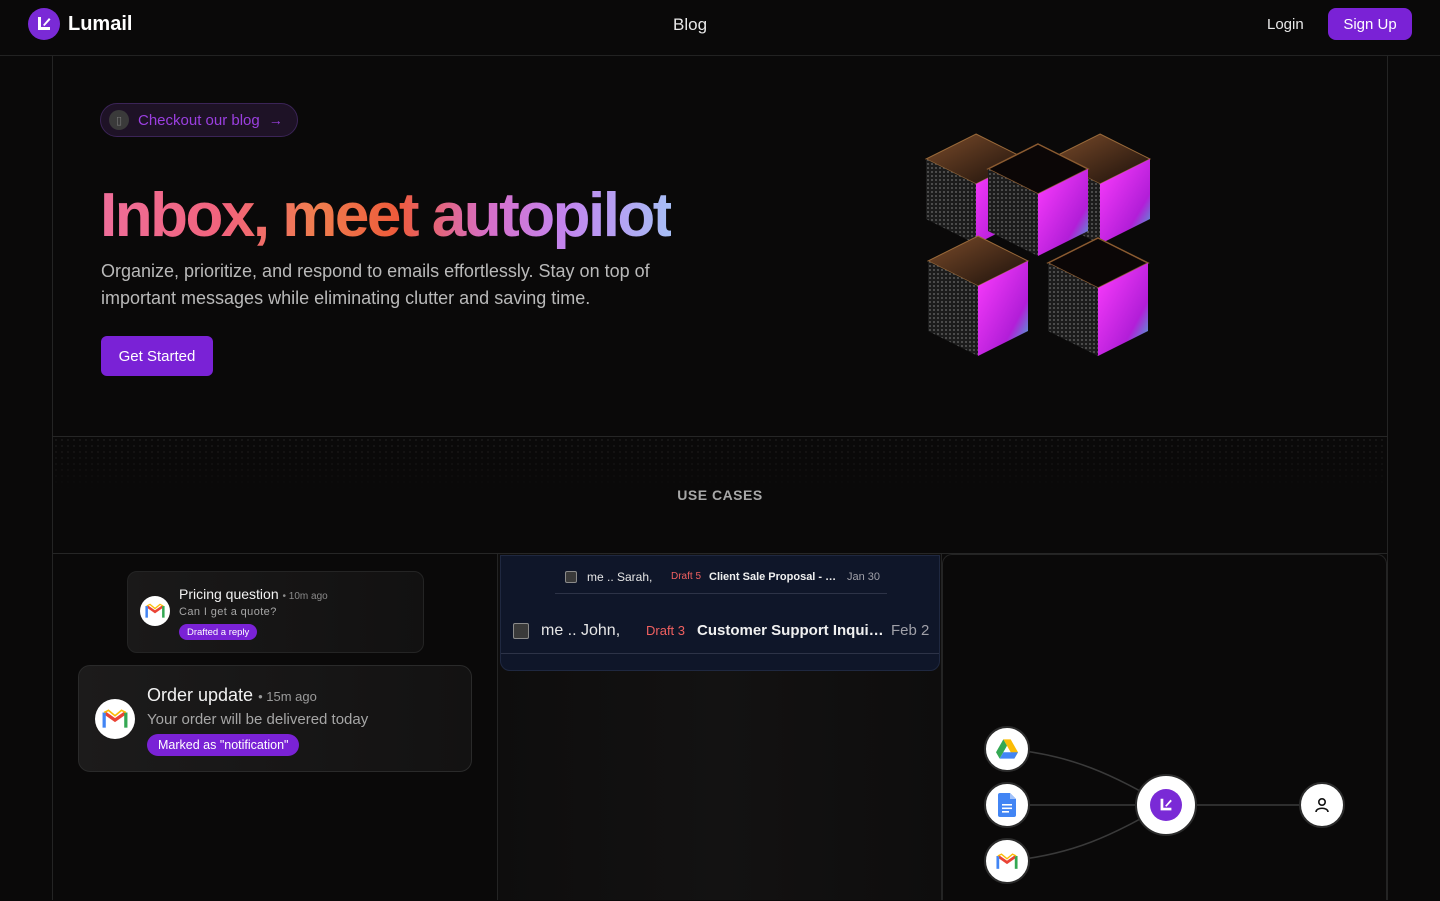  Describe the element at coordinates (792, 630) in the screenshot. I see `mail-subject: Customer Support Inquiry Follow-up` at that location.